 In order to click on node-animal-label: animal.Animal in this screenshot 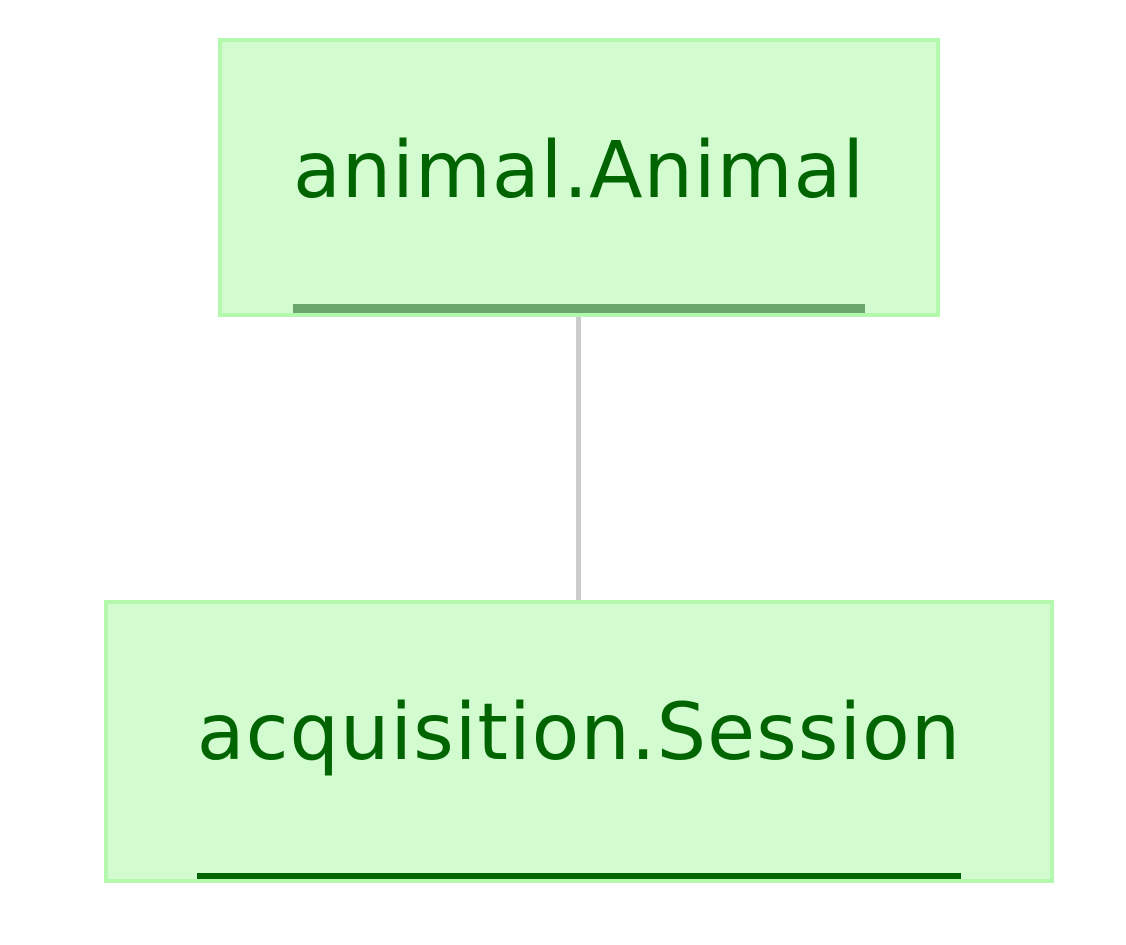, I will do `click(579, 222)`.